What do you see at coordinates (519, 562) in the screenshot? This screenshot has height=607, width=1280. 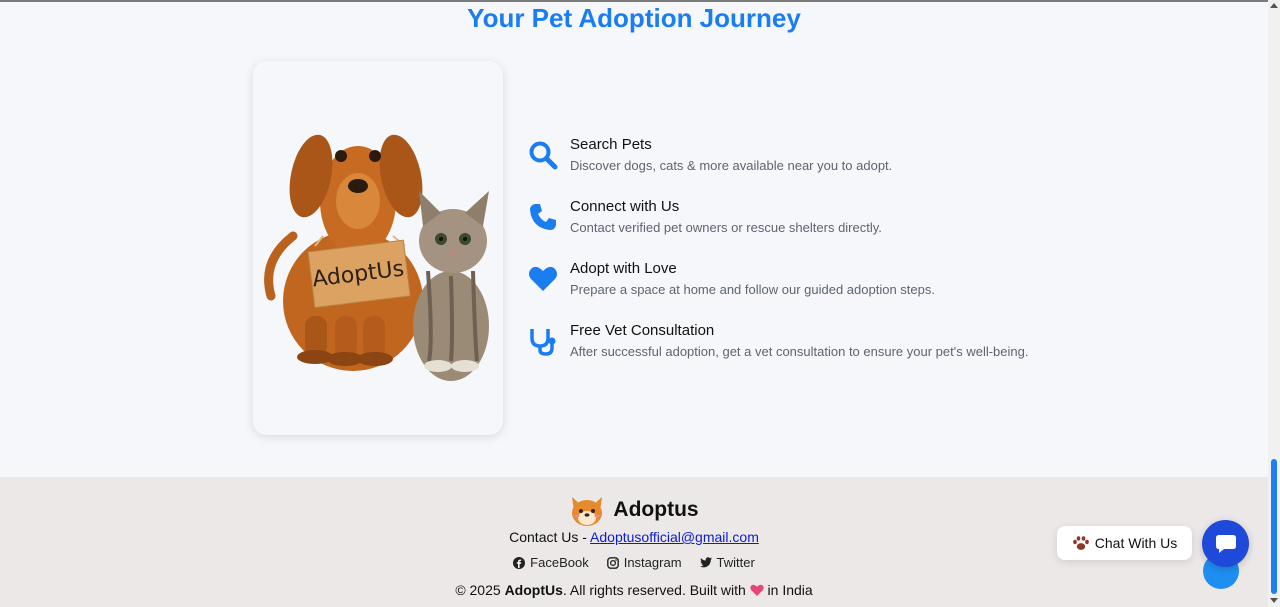 I see `facebook-icon` at bounding box center [519, 562].